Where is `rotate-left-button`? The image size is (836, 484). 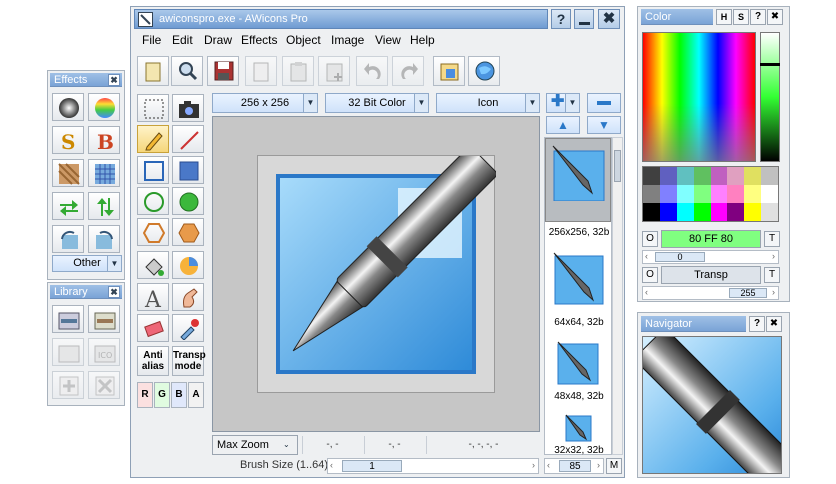
rotate-left-button is located at coordinates (68, 239).